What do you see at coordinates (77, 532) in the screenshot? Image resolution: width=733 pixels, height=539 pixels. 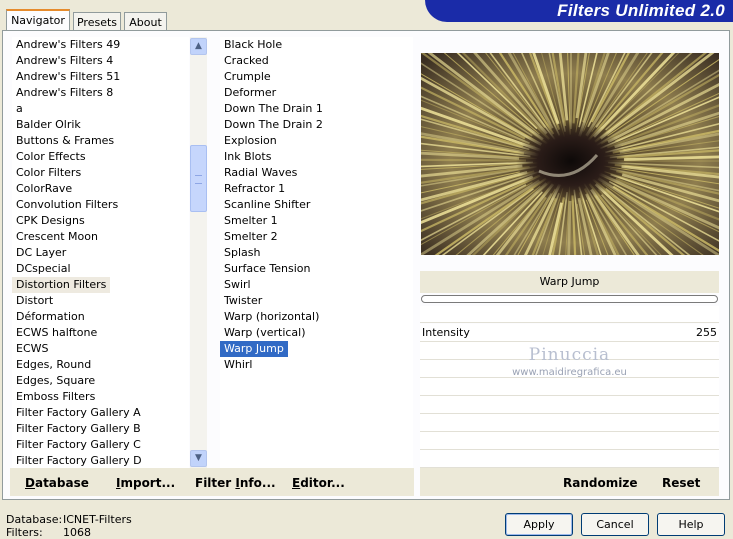 I see `filters-count-value: 1068` at bounding box center [77, 532].